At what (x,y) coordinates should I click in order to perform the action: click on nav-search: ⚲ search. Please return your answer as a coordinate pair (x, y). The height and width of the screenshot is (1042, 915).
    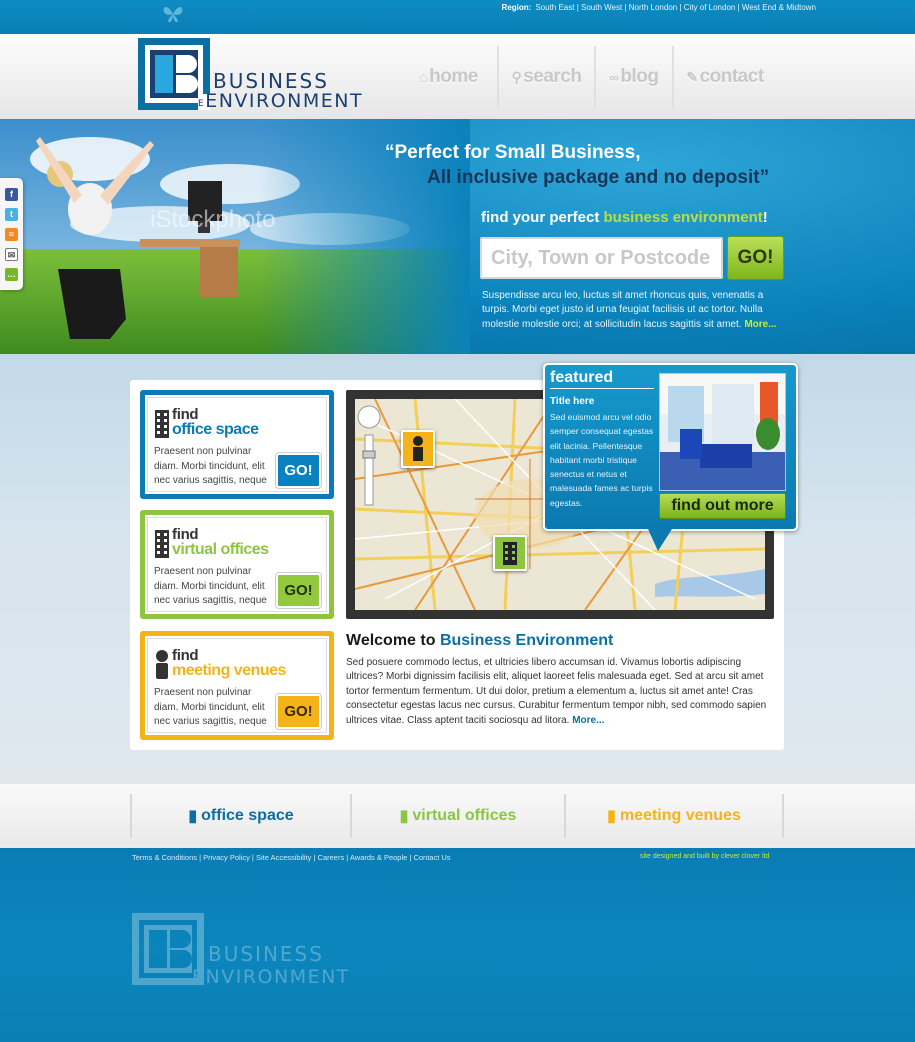
    Looking at the image, I should click on (545, 77).